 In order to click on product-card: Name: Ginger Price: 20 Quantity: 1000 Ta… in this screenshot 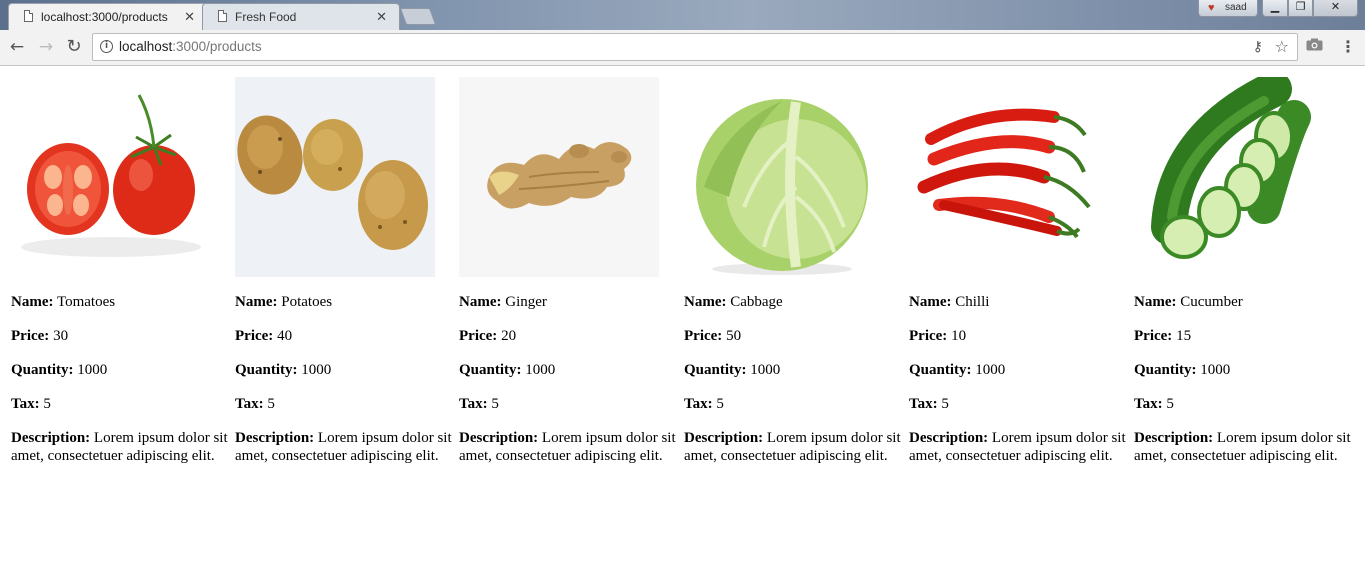, I will do `click(568, 270)`.